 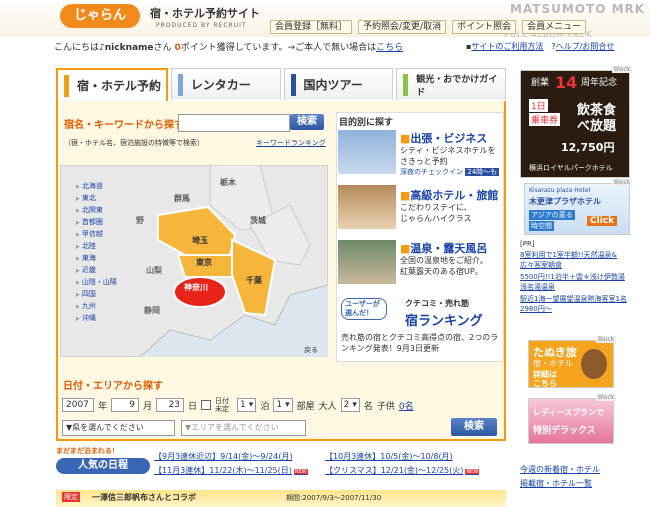 I want to click on ad3-line2: 宿・ホテル, so click(x=553, y=363).